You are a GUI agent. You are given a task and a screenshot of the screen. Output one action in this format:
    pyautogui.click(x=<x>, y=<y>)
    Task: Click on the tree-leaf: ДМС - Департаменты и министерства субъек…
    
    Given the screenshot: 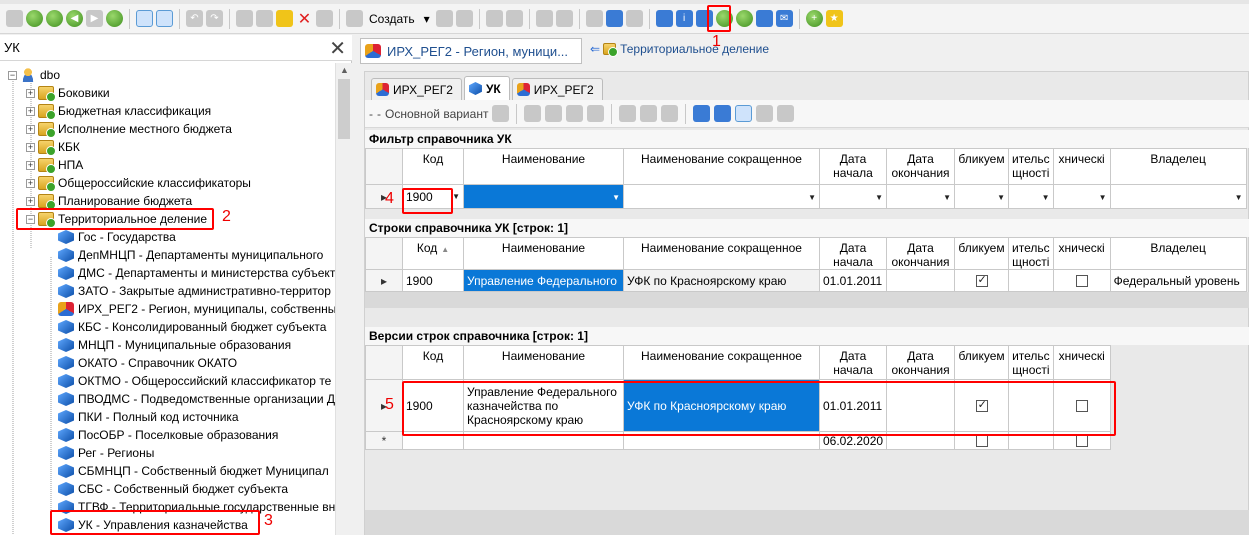 What is the action you would take?
    pyautogui.click(x=196, y=273)
    